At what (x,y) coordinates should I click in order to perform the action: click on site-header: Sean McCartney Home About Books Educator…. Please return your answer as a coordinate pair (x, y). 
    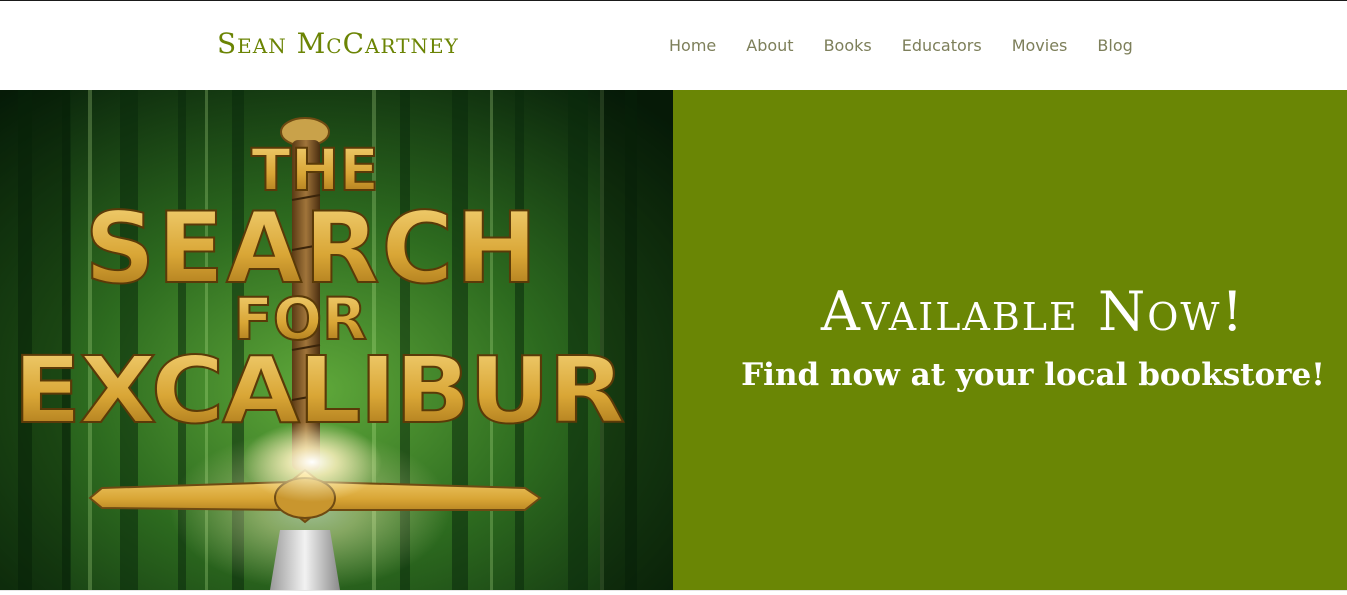
    Looking at the image, I should click on (673, 45).